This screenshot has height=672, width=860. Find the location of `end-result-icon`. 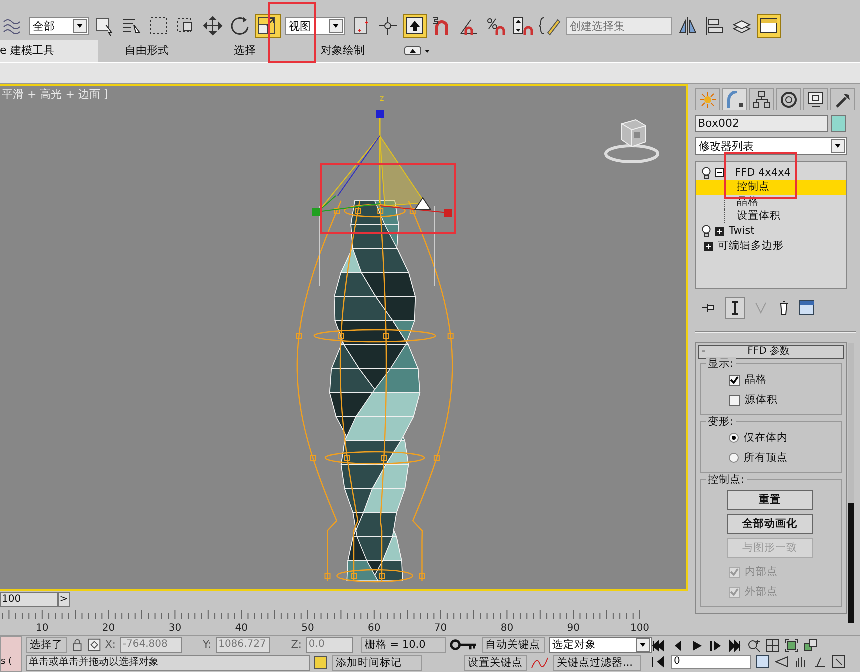

end-result-icon is located at coordinates (735, 308).